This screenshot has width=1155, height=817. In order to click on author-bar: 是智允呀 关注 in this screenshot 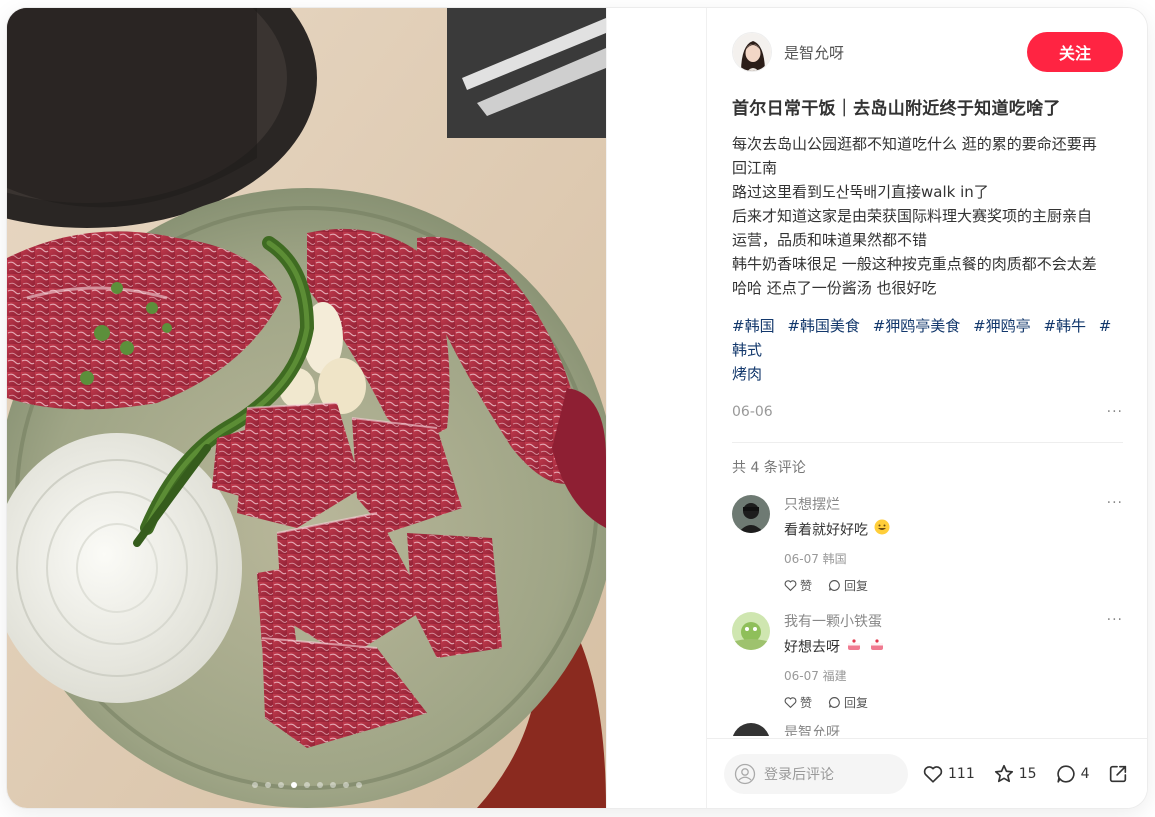, I will do `click(927, 52)`.